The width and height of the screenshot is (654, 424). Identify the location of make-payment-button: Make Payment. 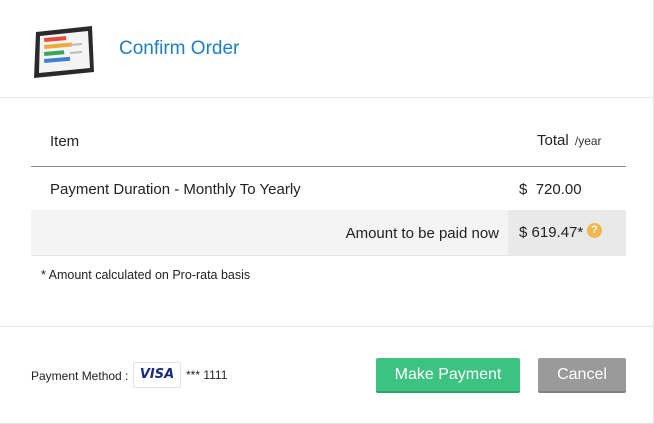
(448, 375).